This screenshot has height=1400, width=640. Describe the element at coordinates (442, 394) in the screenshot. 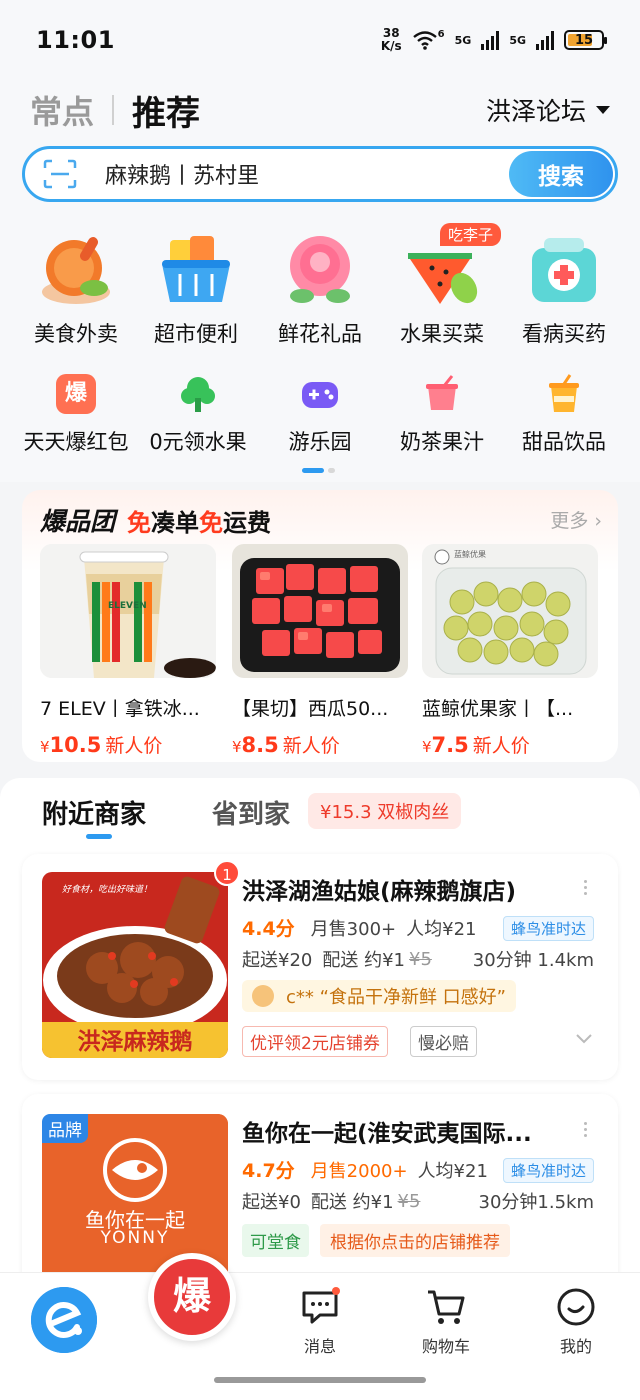

I see `drink-icon` at that location.